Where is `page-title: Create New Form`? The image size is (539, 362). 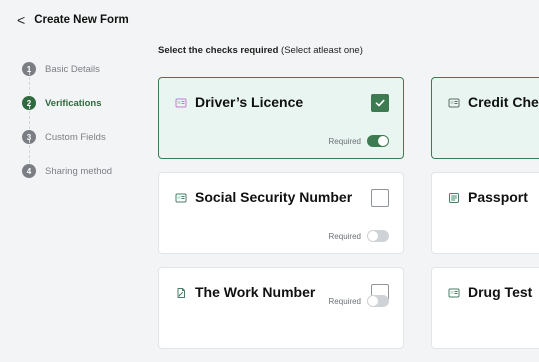
page-title: Create New Form is located at coordinates (81, 20).